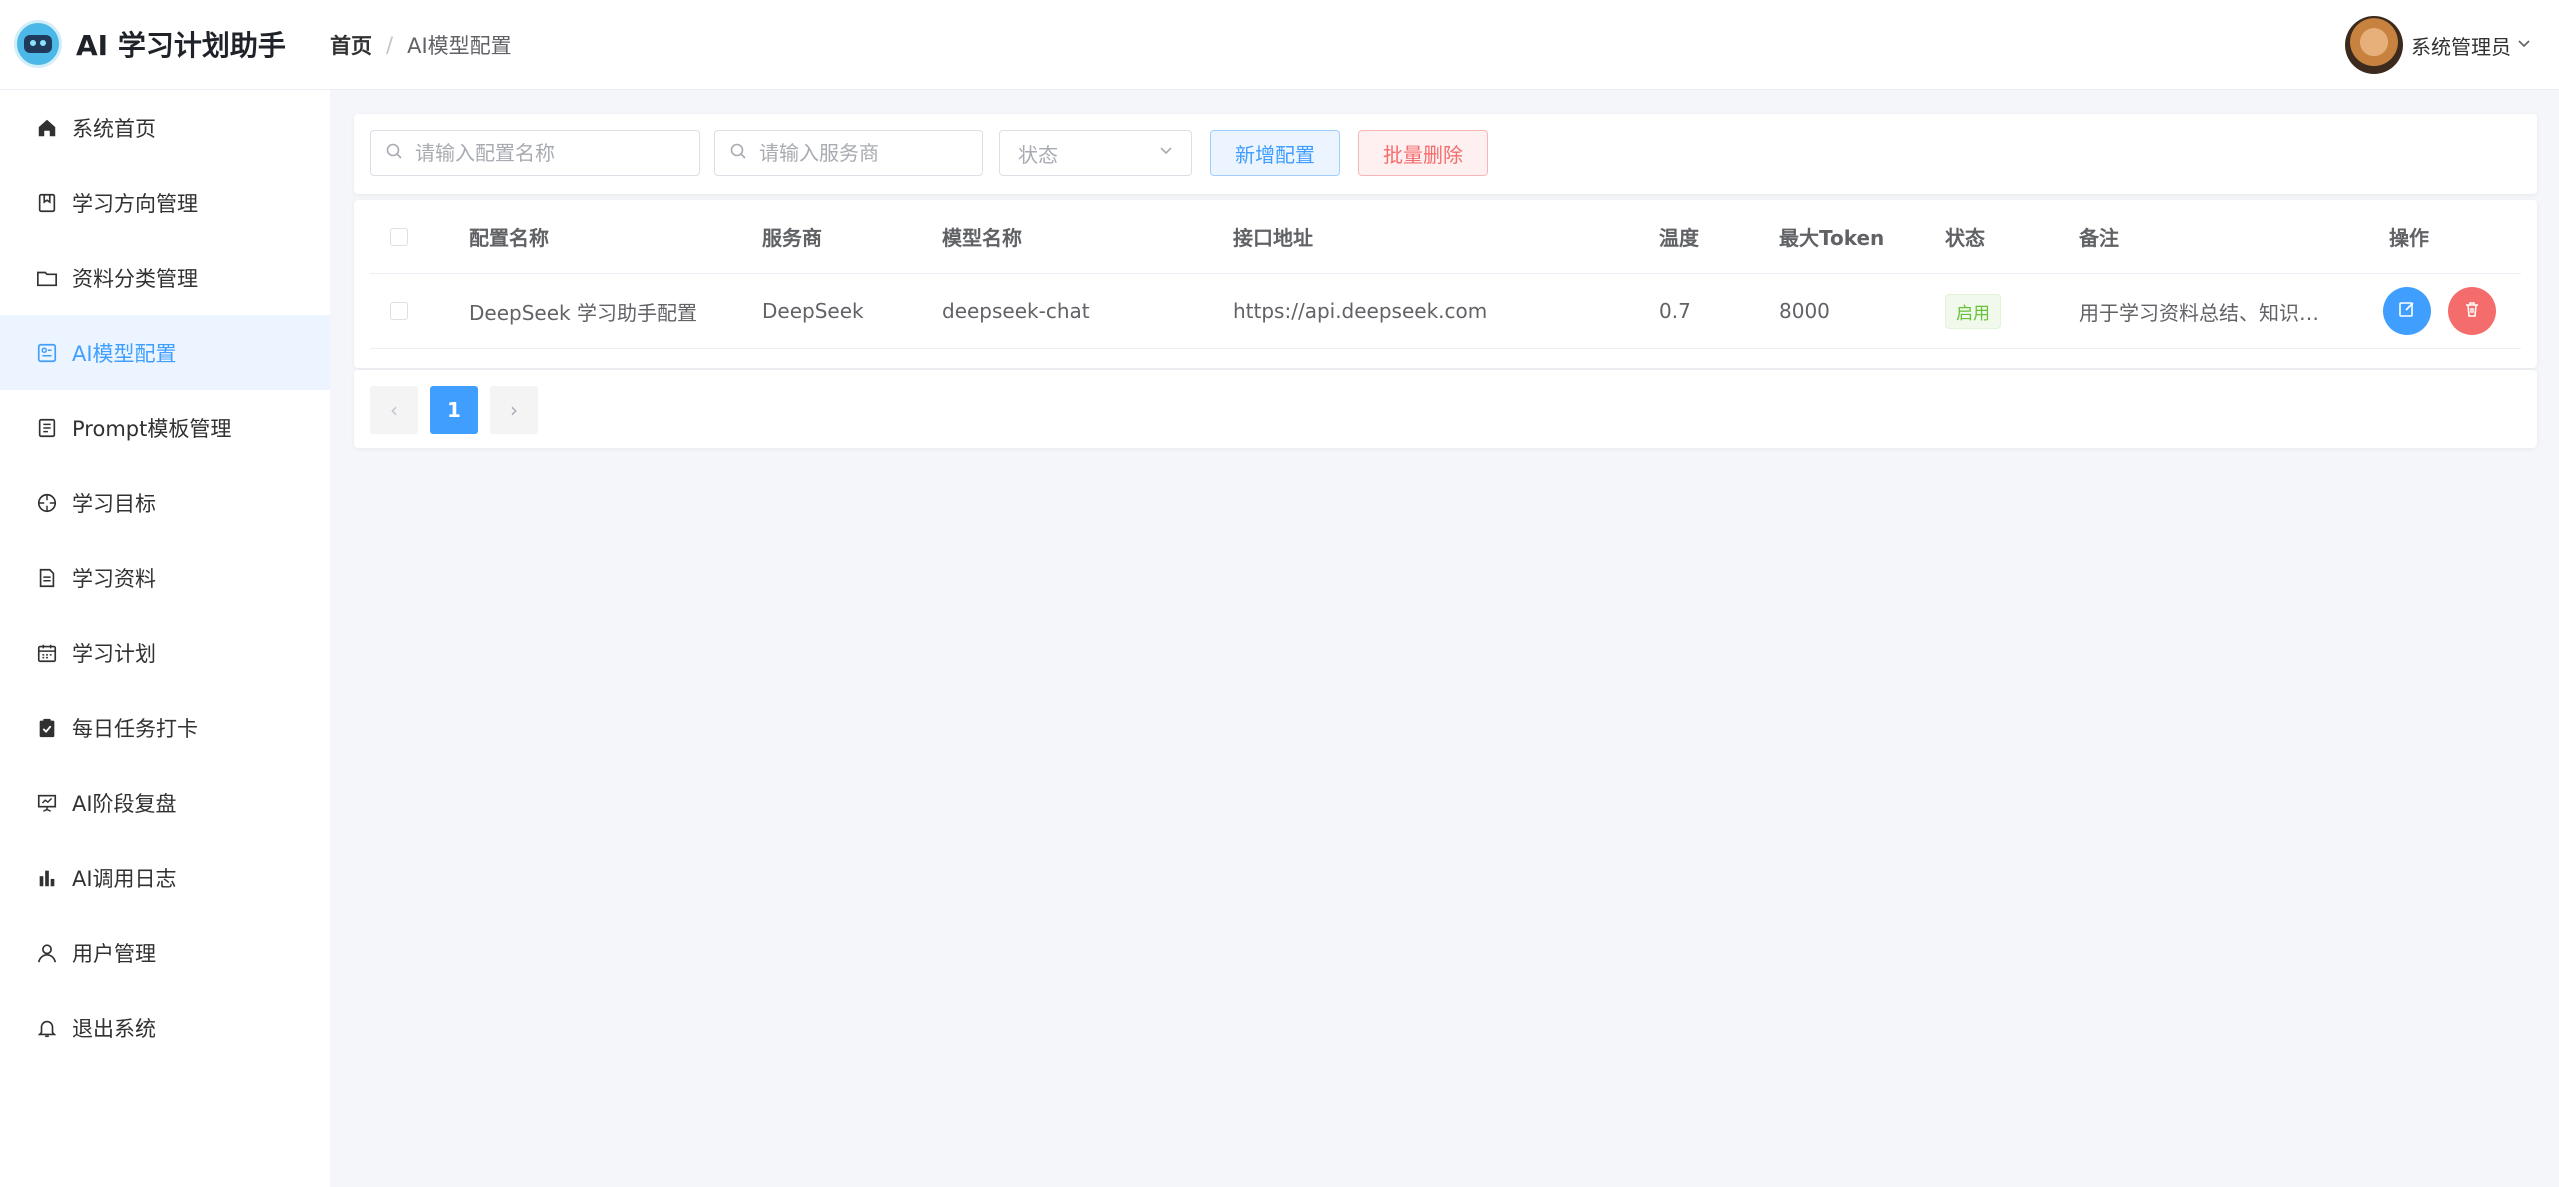 This screenshot has height=1187, width=2559. I want to click on sidebar-item-label: 用户管理, so click(114, 953).